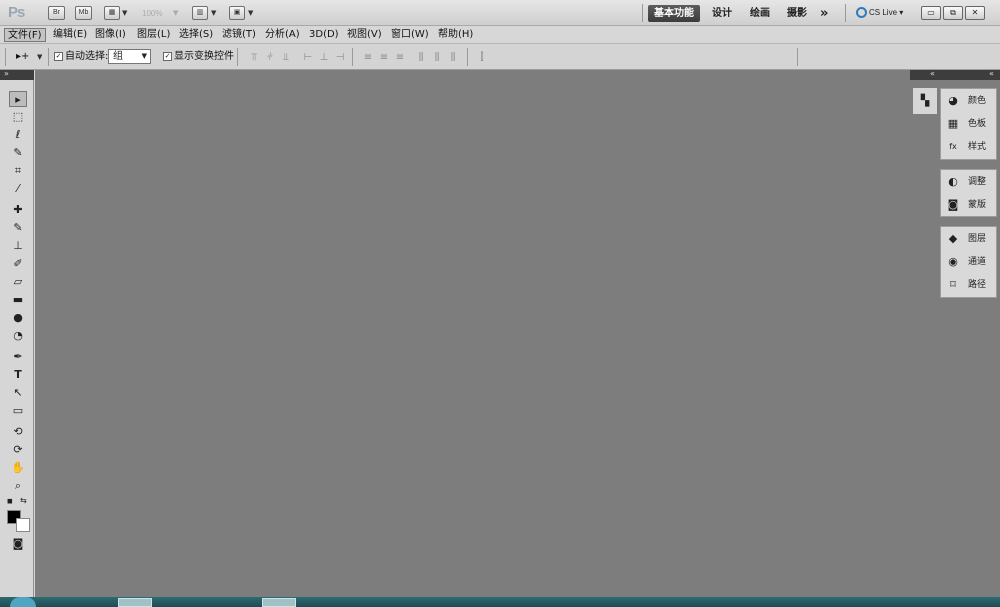 This screenshot has width=1000, height=607. I want to click on distribute-vcenter-icon: ≡, so click(384, 57).